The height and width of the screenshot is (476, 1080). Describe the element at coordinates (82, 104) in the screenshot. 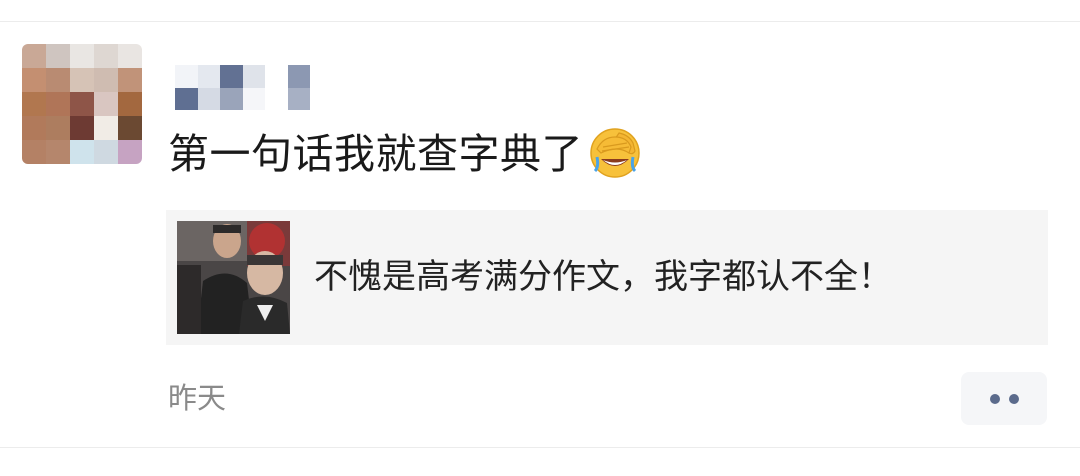

I see `avatar` at that location.